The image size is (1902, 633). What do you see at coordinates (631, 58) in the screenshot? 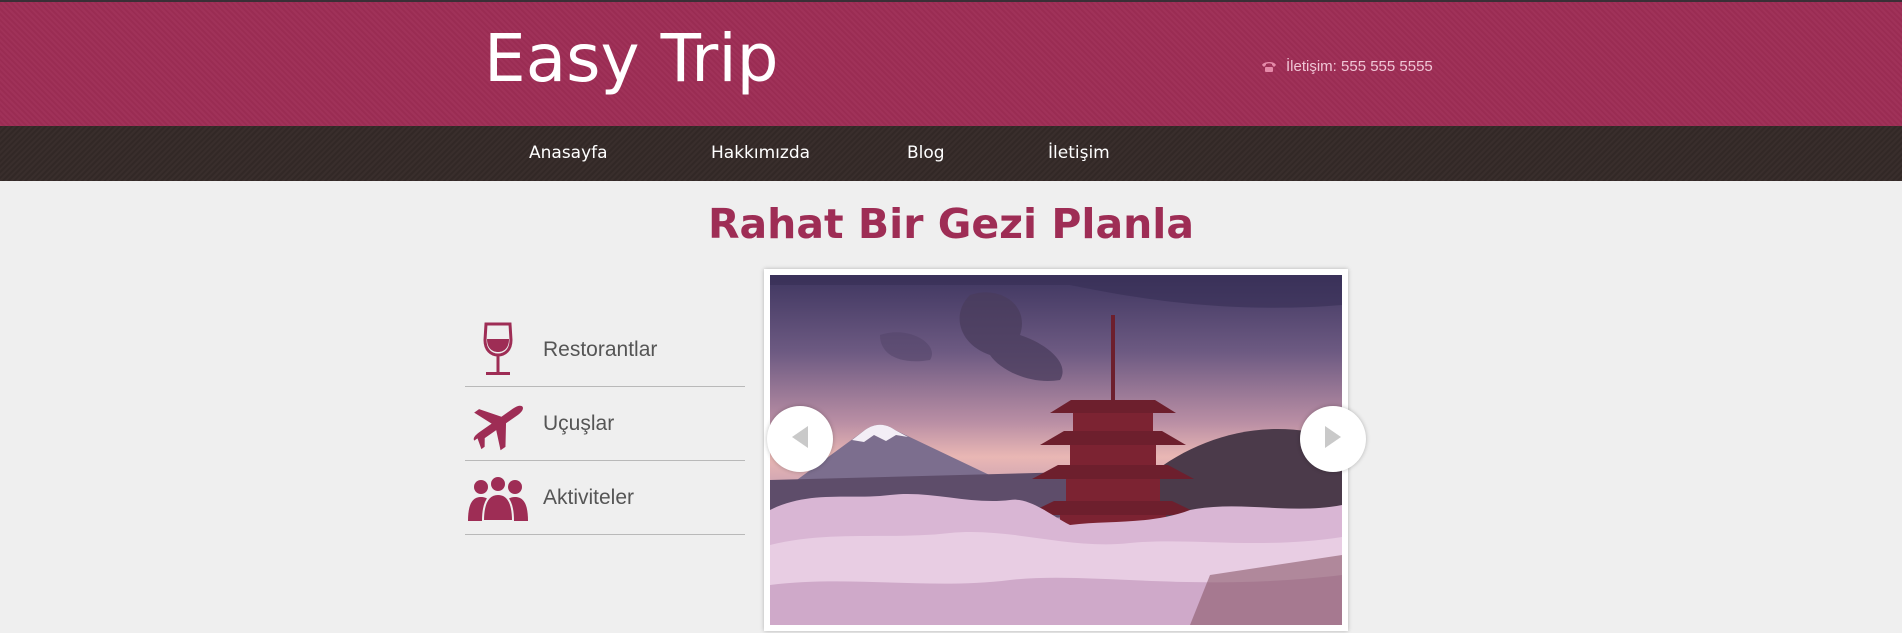
I see `site-logo: Easy Trip` at bounding box center [631, 58].